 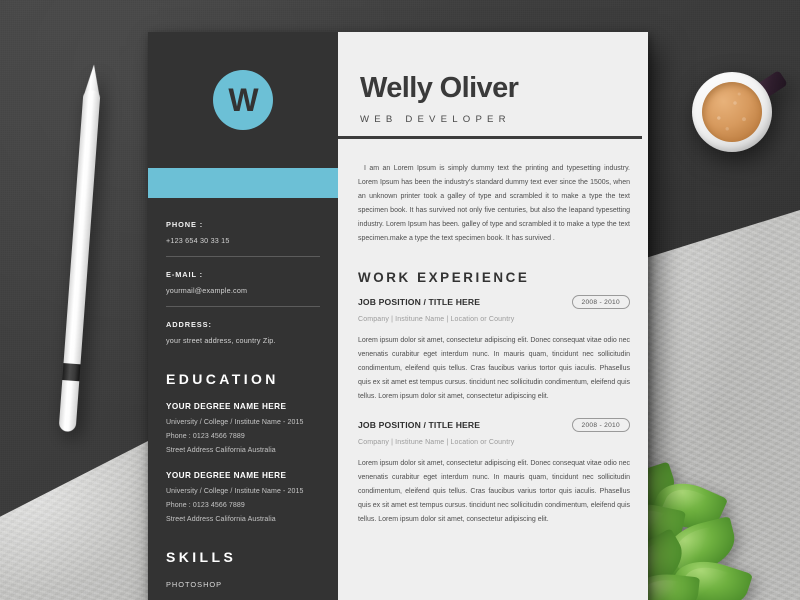 What do you see at coordinates (71, 372) in the screenshot?
I see `pencil-band` at bounding box center [71, 372].